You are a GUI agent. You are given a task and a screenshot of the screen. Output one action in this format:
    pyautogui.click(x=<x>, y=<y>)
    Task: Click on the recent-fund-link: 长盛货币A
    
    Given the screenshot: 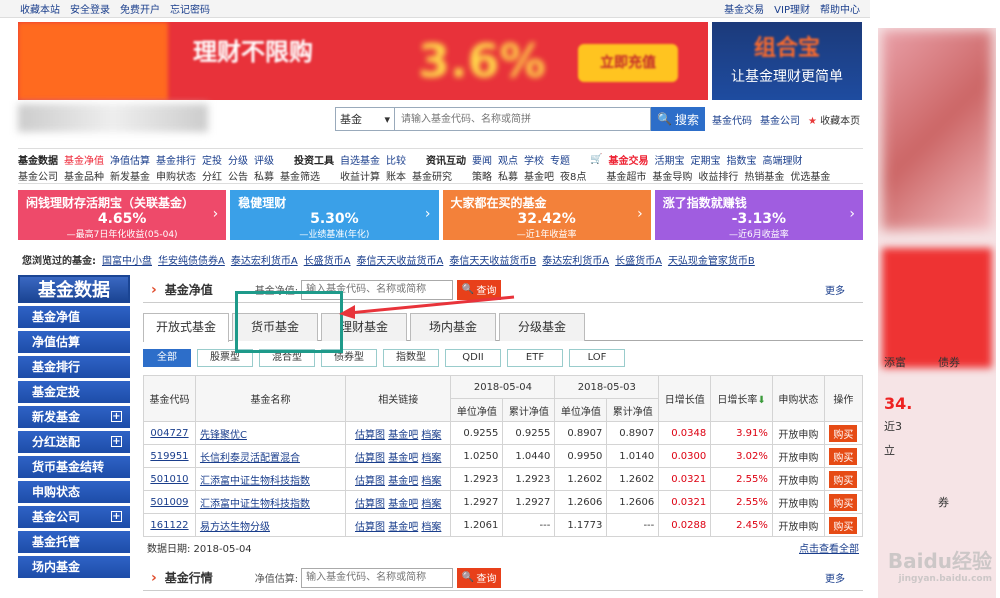 What is the action you would take?
    pyautogui.click(x=638, y=259)
    